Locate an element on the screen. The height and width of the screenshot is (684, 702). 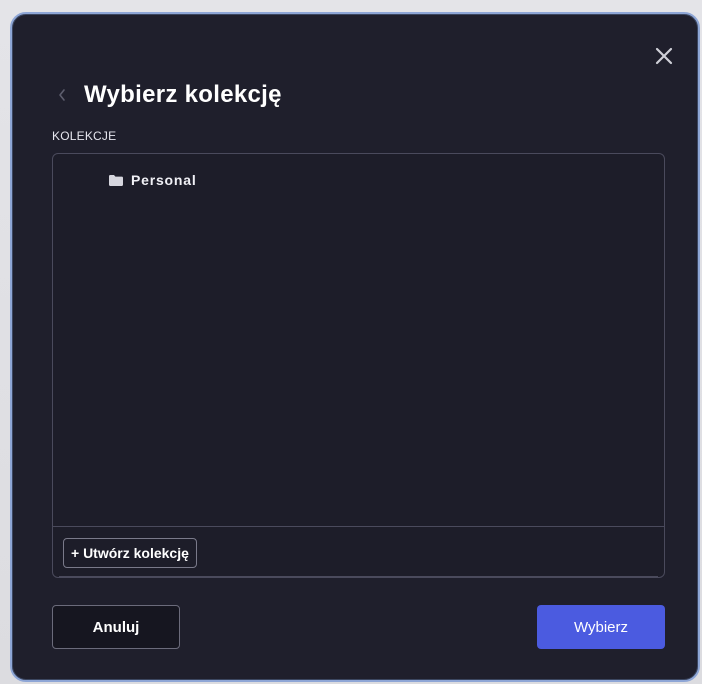
close-icon is located at coordinates (664, 56).